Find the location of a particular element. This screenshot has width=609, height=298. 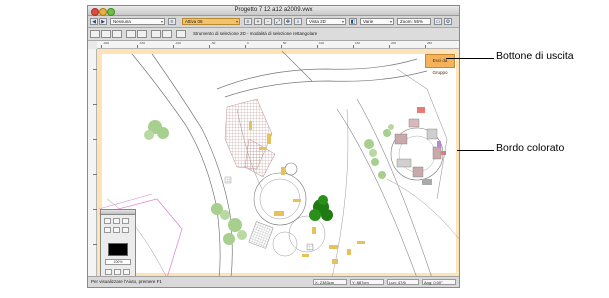

exit-button-callout: Bottone di uscita is located at coordinates (535, 56).